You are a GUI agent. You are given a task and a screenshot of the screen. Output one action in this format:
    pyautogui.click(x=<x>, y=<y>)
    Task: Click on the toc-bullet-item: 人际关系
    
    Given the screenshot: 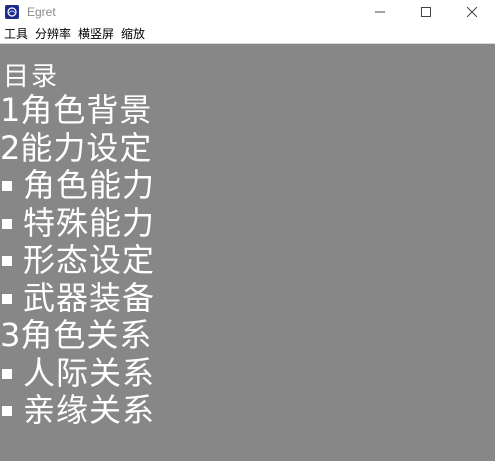 What is the action you would take?
    pyautogui.click(x=78, y=373)
    